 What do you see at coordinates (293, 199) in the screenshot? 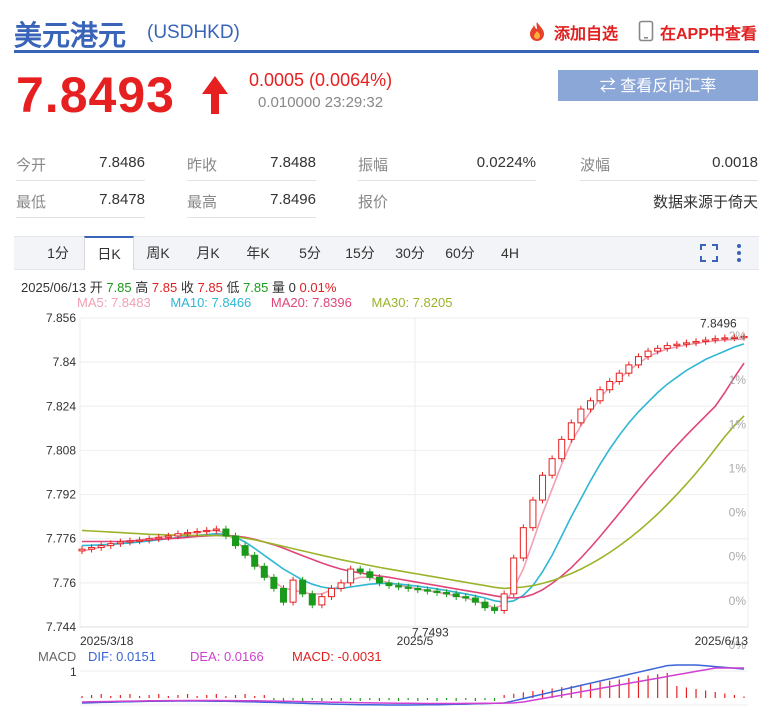
I see `stat-value: 7.8496` at bounding box center [293, 199].